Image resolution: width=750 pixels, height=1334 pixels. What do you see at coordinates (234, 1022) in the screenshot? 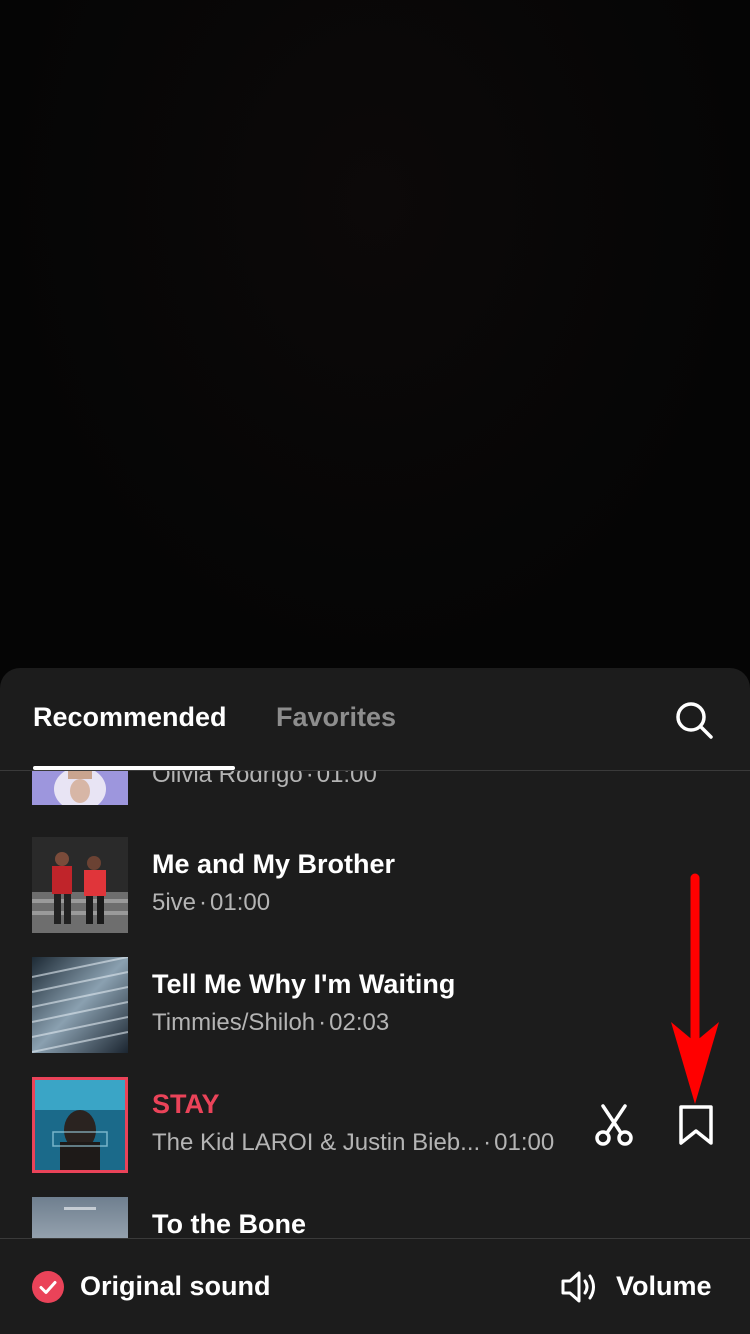
I see `song-artist: Timmies/Shiloh` at bounding box center [234, 1022].